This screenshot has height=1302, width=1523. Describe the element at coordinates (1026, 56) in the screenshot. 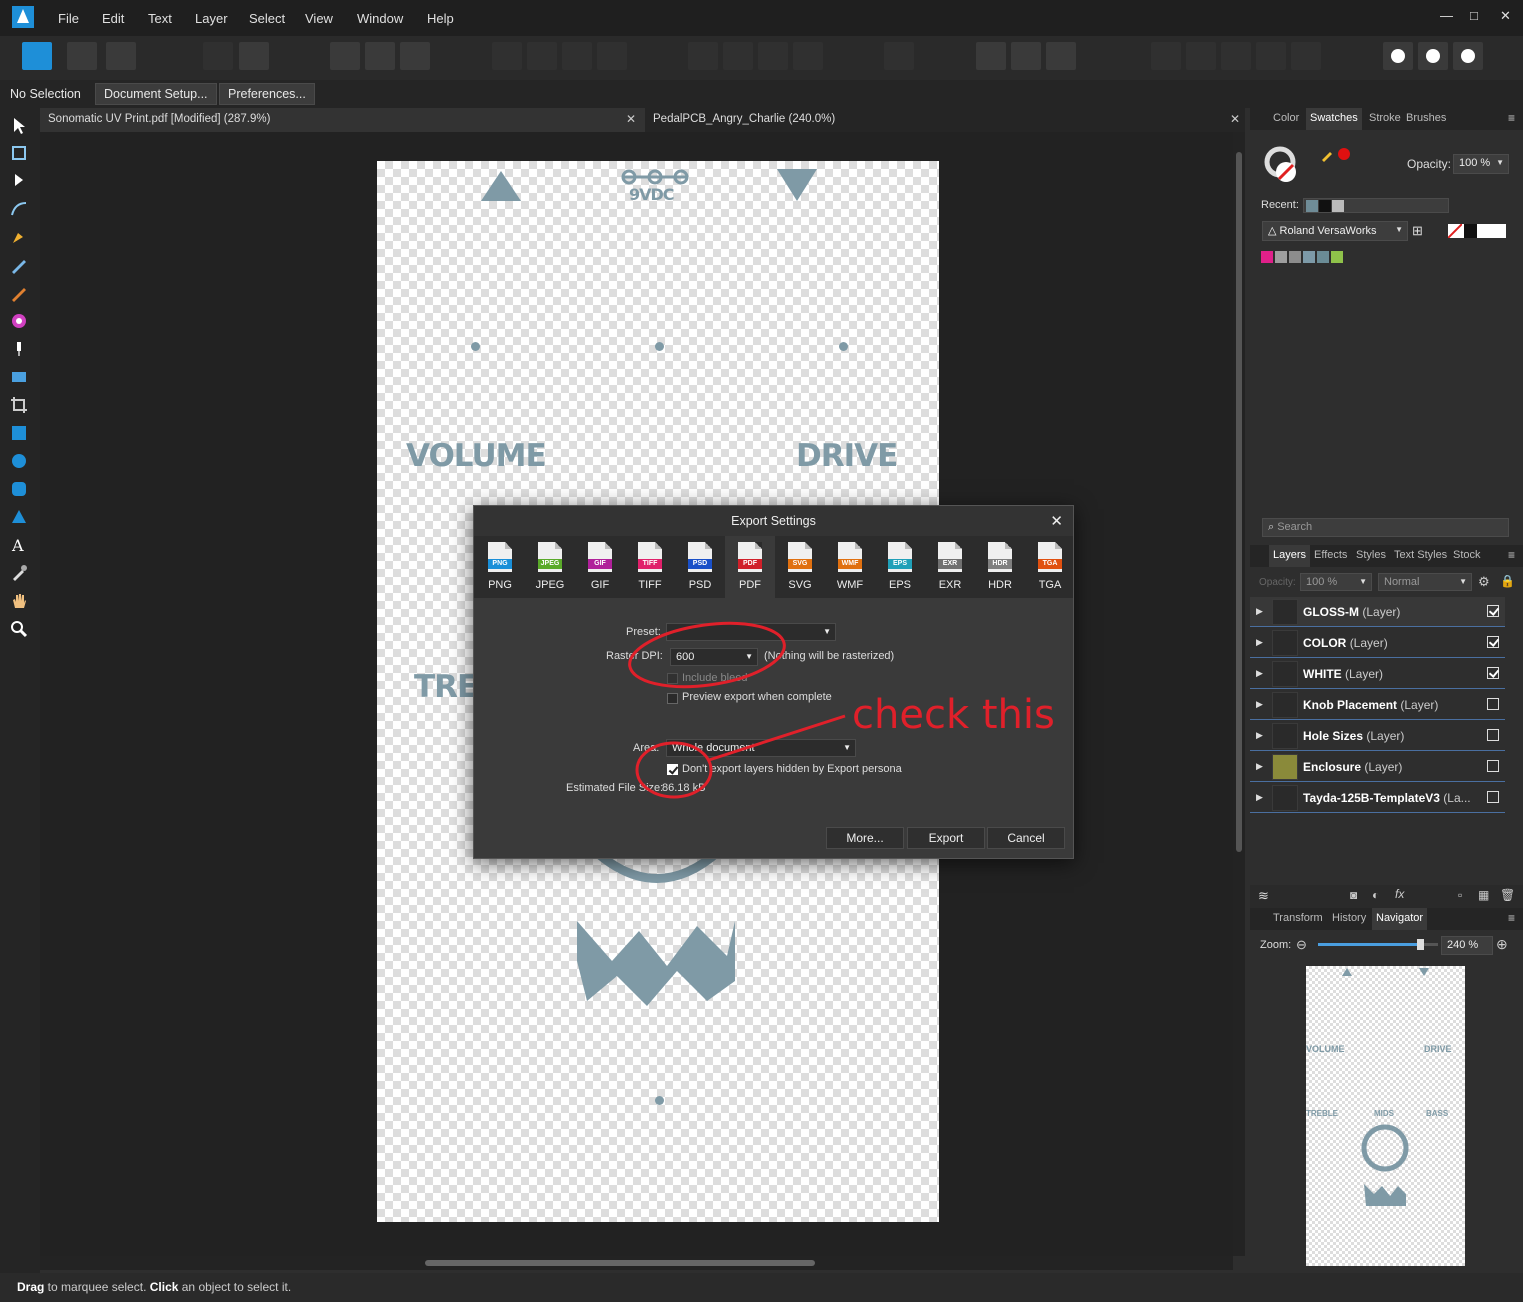

I see `snap-toggle-icon` at that location.